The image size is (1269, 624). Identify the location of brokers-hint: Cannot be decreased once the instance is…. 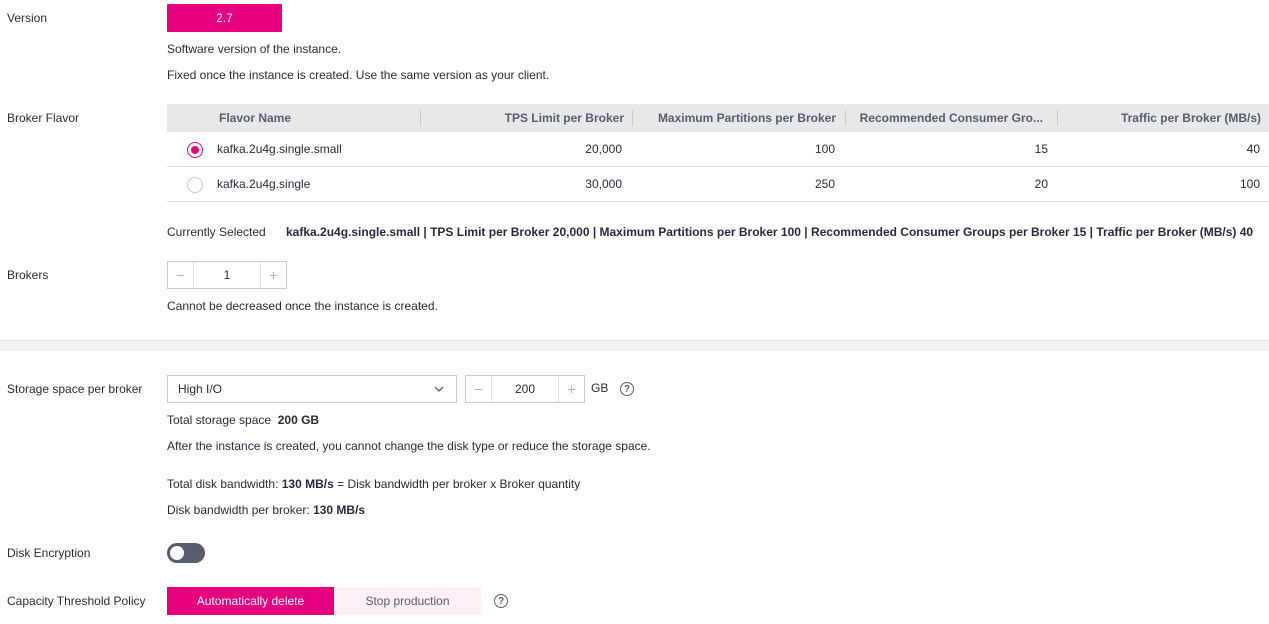
(302, 306).